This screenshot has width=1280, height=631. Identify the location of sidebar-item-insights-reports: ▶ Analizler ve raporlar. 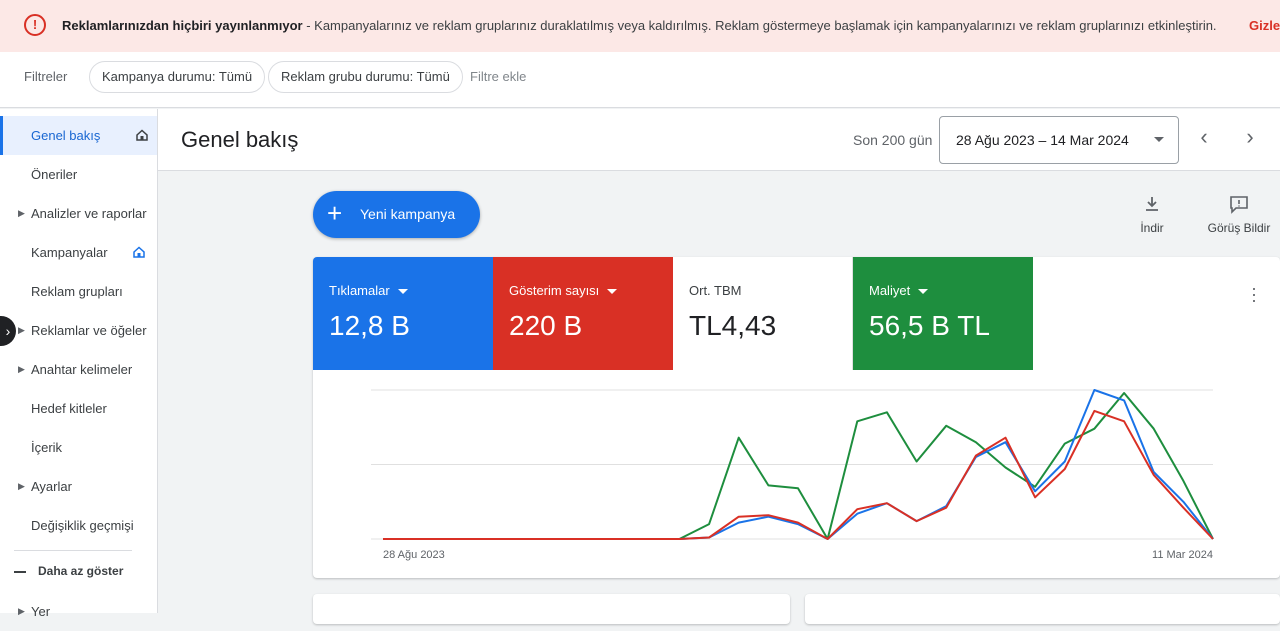
(78, 213).